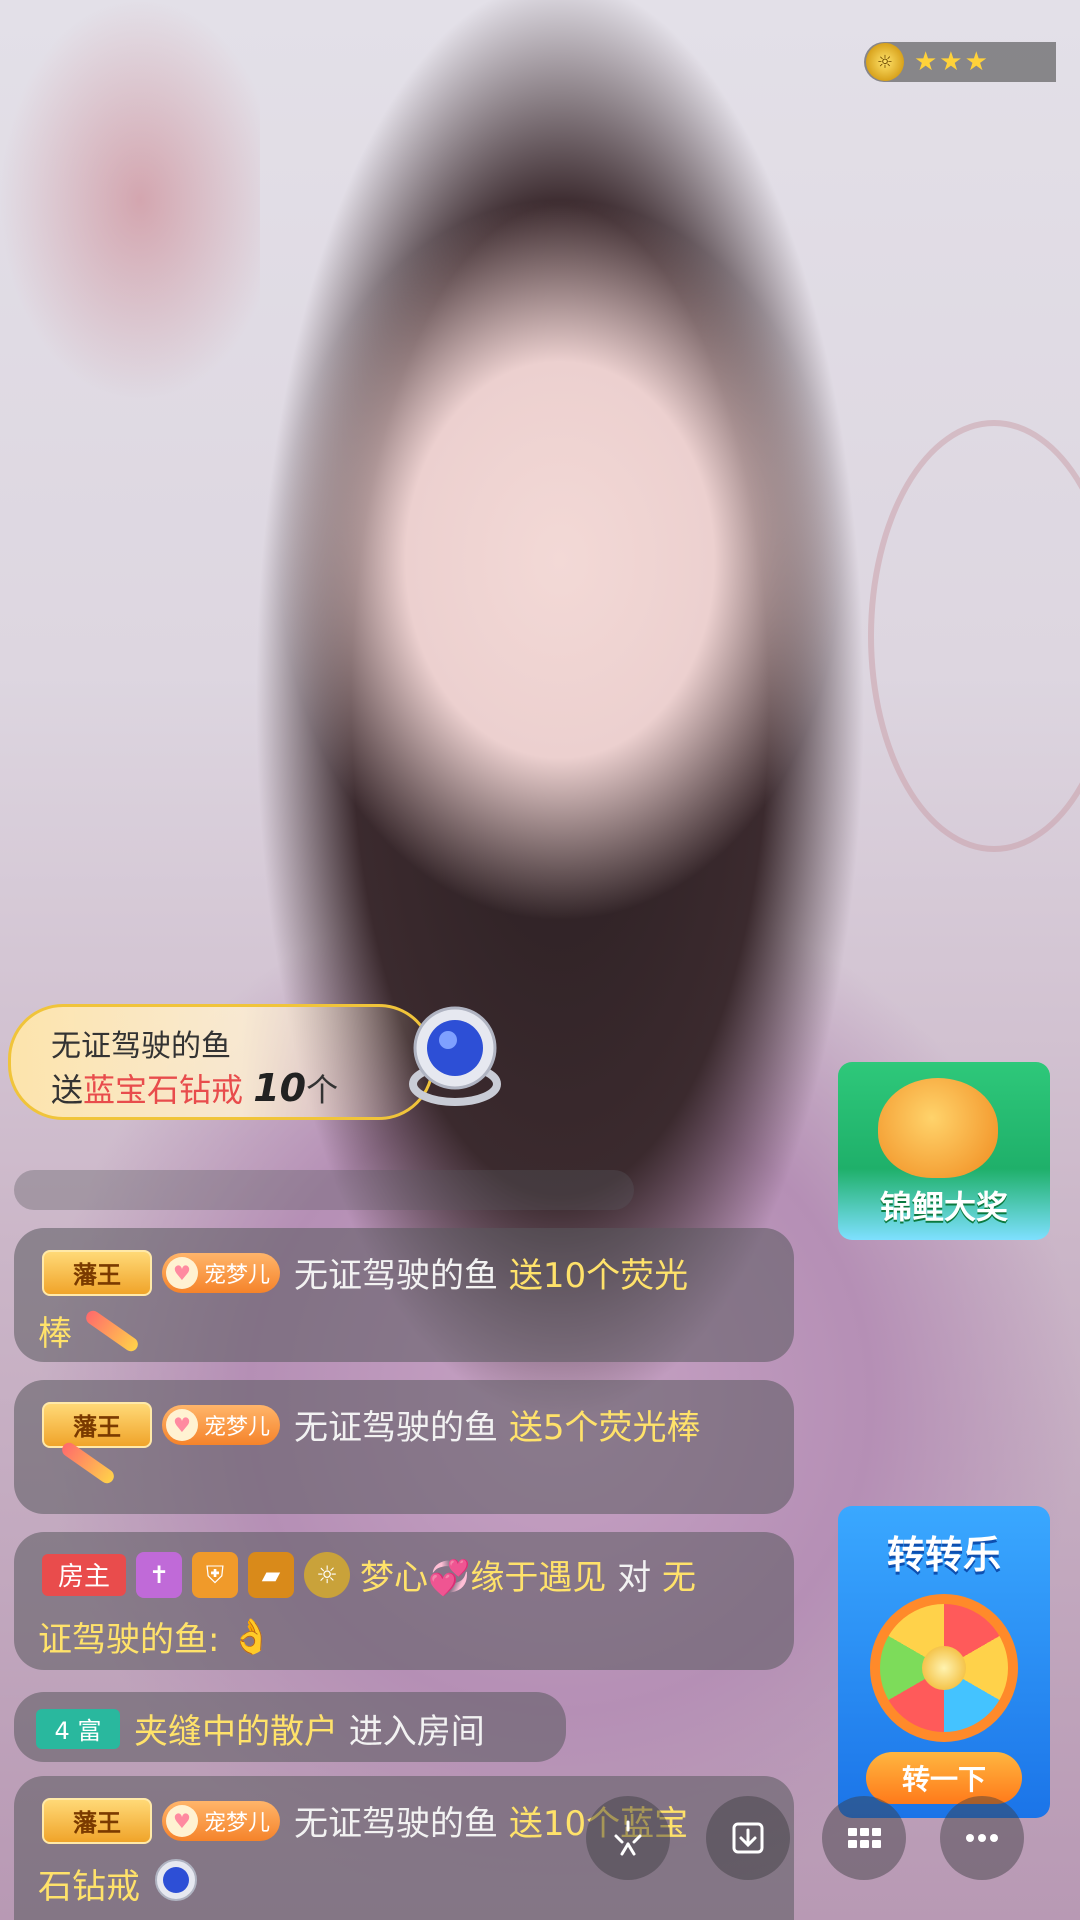 The height and width of the screenshot is (1920, 1080). Describe the element at coordinates (938, 1128) in the screenshot. I see `koi-fish-icon` at that location.